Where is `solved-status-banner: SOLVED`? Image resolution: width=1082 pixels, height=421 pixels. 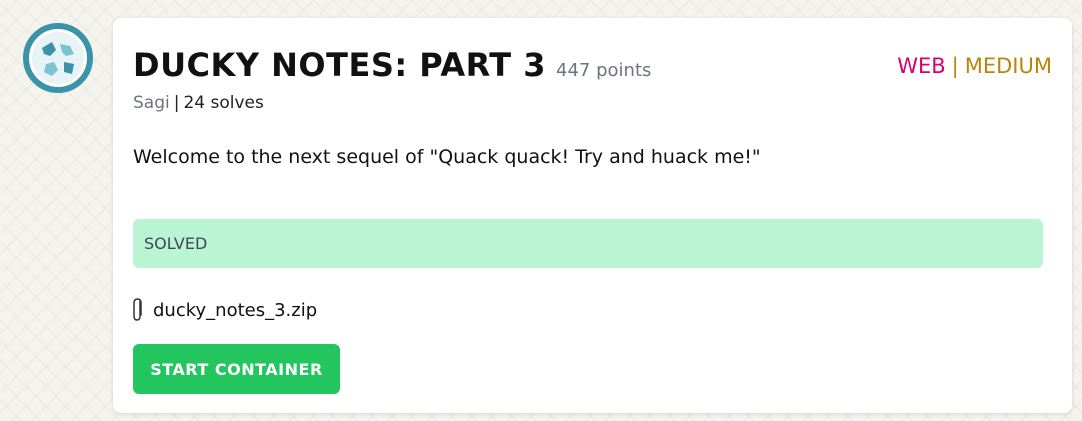 solved-status-banner: SOLVED is located at coordinates (588, 243).